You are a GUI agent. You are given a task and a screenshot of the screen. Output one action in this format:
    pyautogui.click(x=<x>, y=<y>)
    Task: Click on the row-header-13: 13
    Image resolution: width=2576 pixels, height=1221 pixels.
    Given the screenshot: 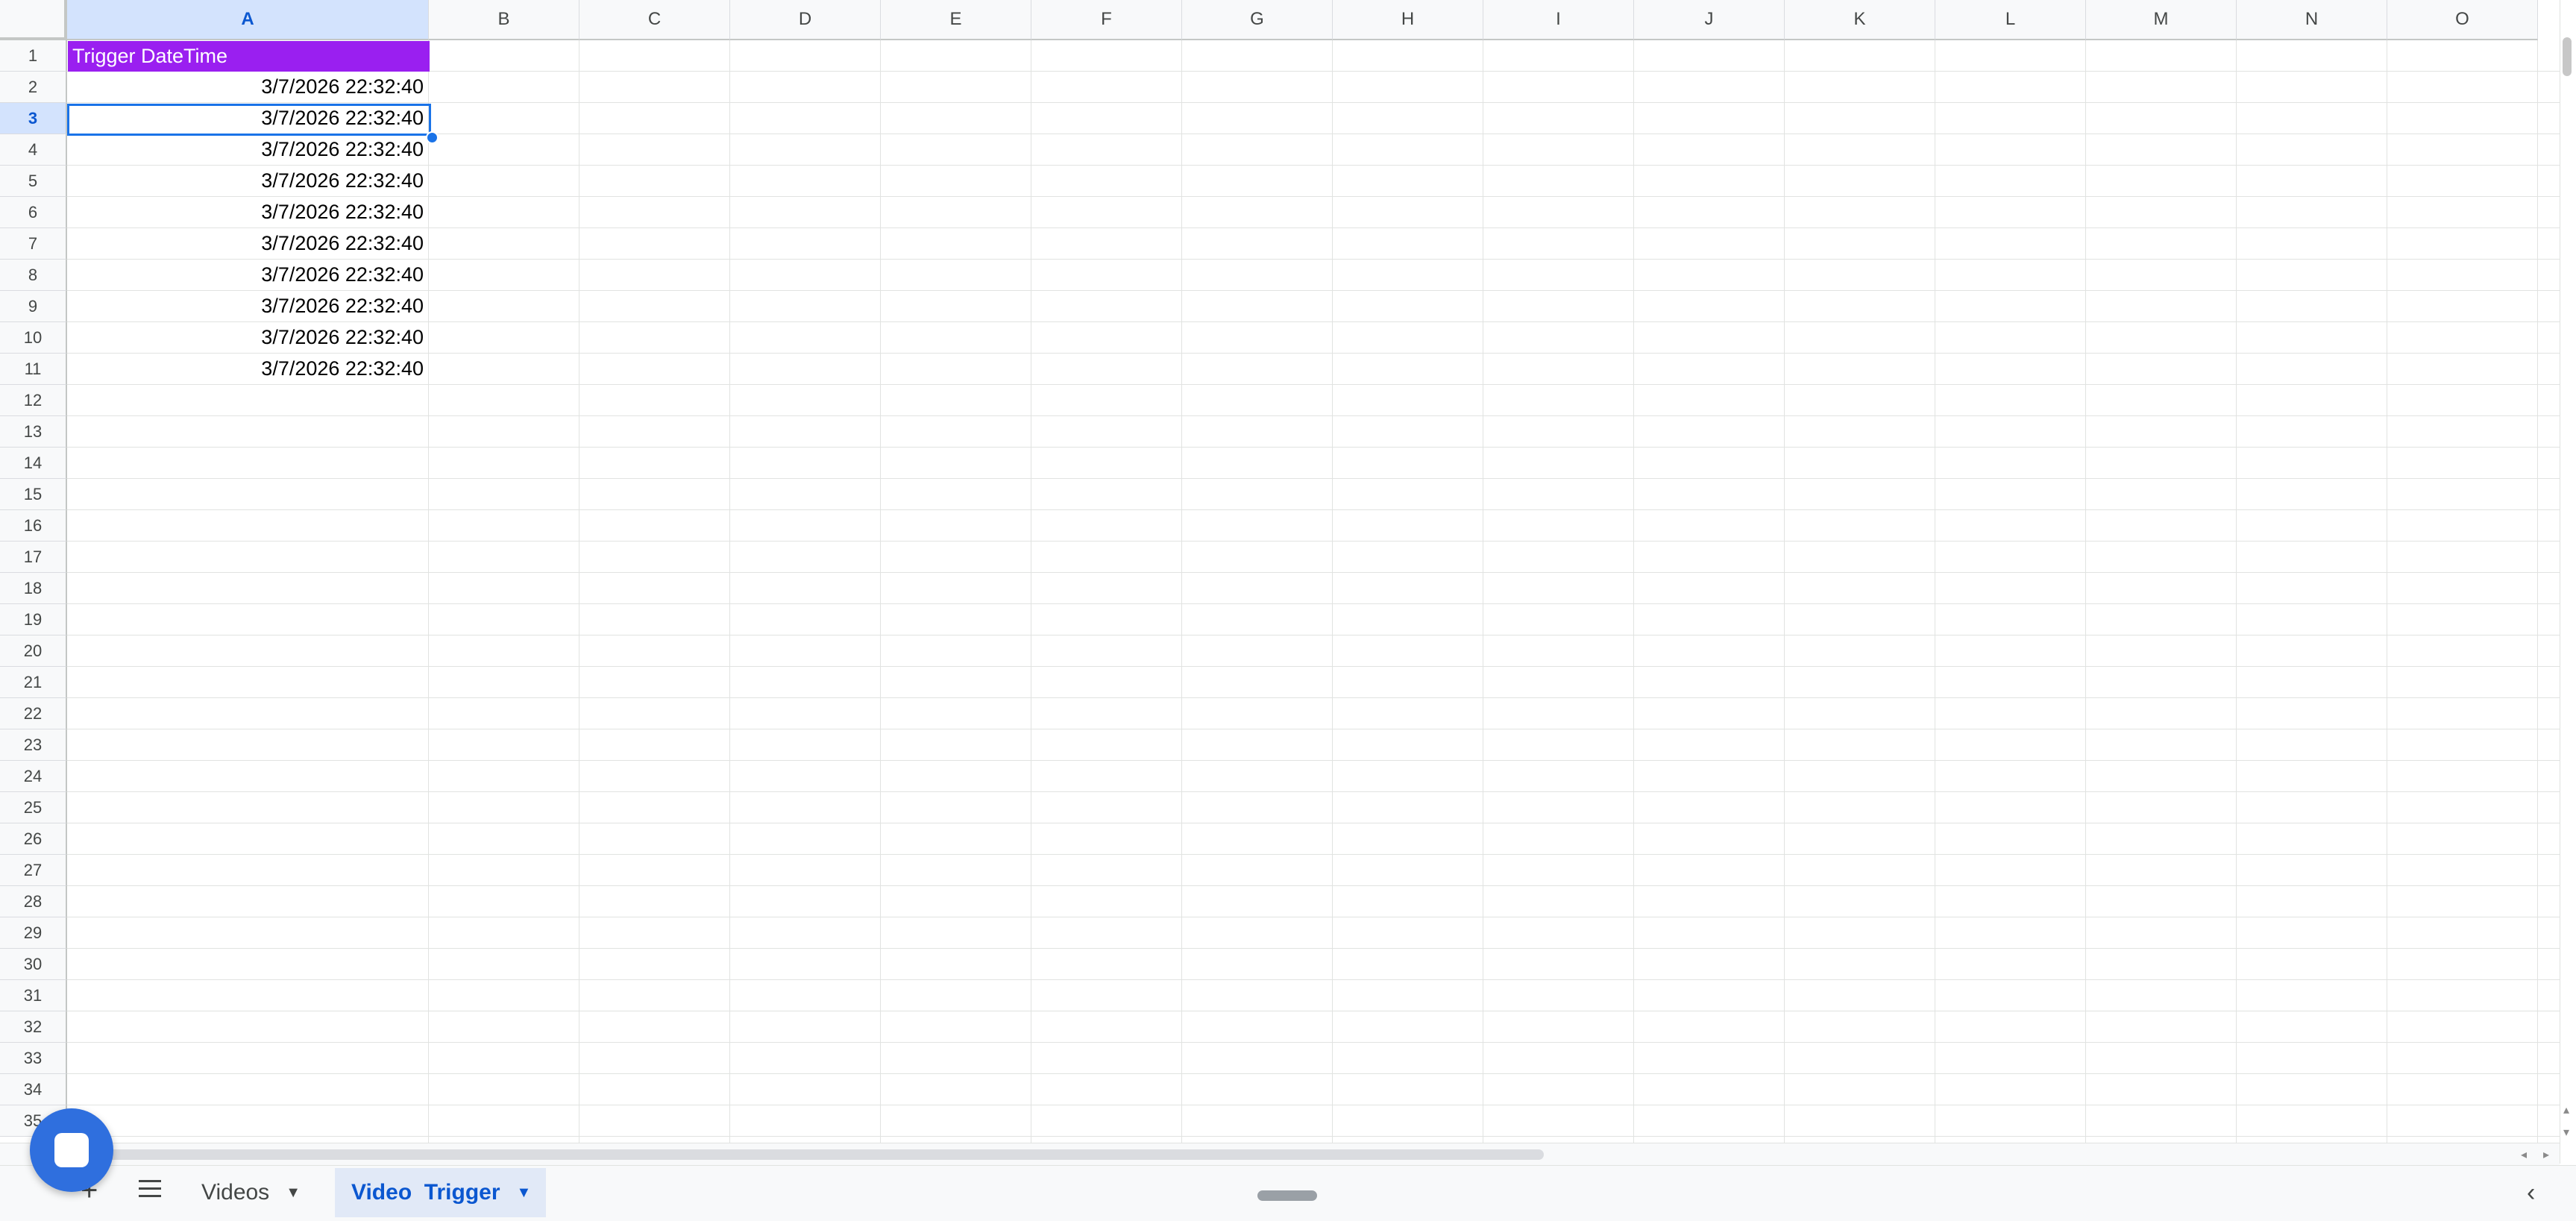 What is the action you would take?
    pyautogui.click(x=33, y=432)
    